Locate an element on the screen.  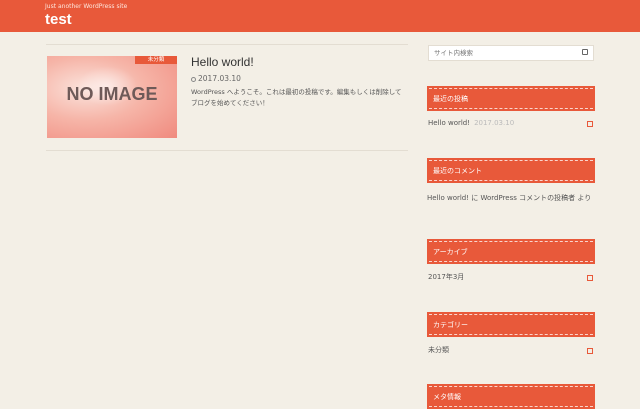
category-item: 未分類 is located at coordinates (438, 350).